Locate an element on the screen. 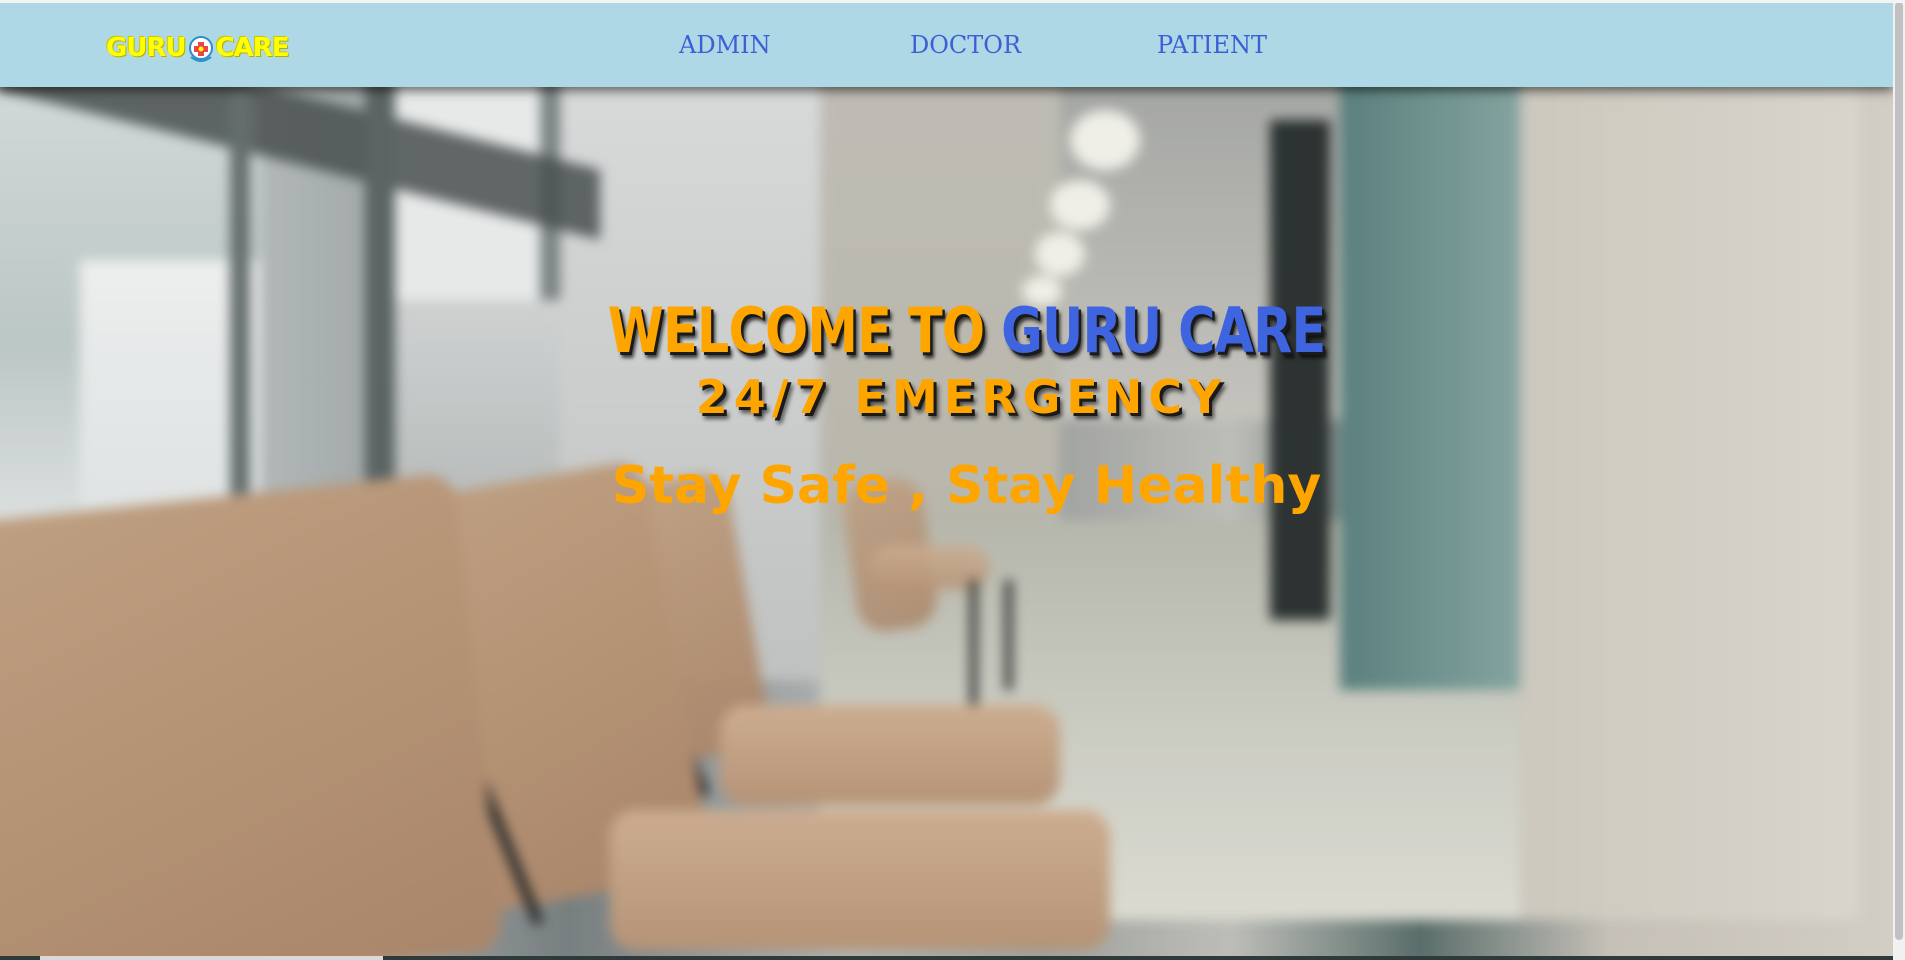 The height and width of the screenshot is (960, 1905). top-navbar: GURU CARE ADMIN DOCTOR PATIENT is located at coordinates (946, 45).